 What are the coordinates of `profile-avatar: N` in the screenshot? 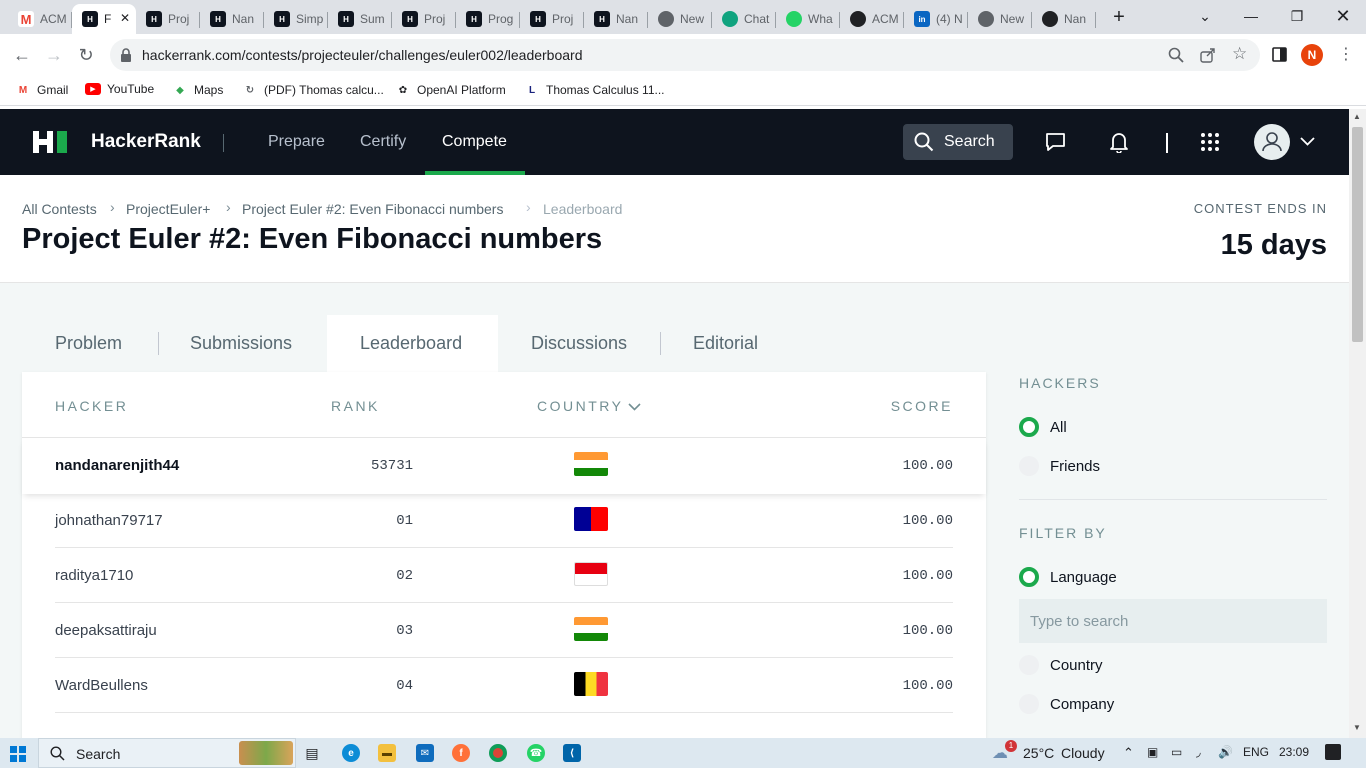 It's located at (1312, 55).